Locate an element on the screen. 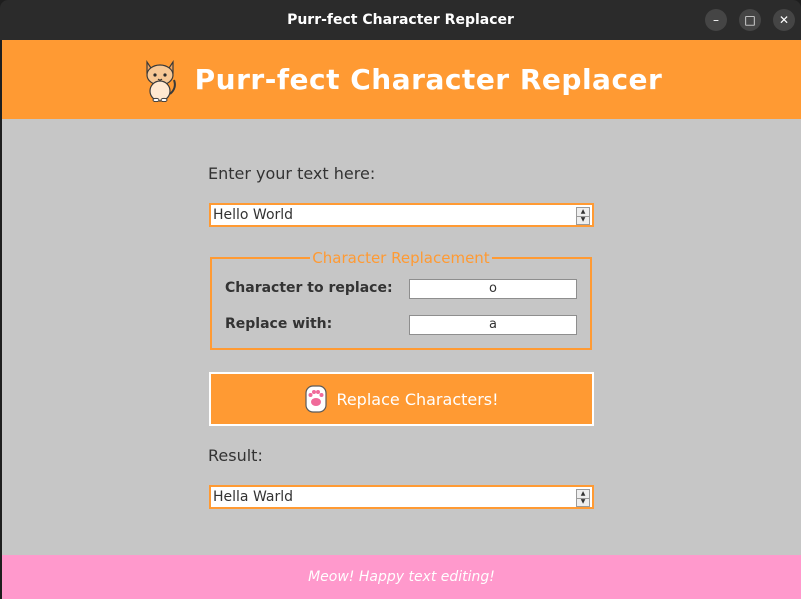  minimize-icon: – is located at coordinates (716, 20).